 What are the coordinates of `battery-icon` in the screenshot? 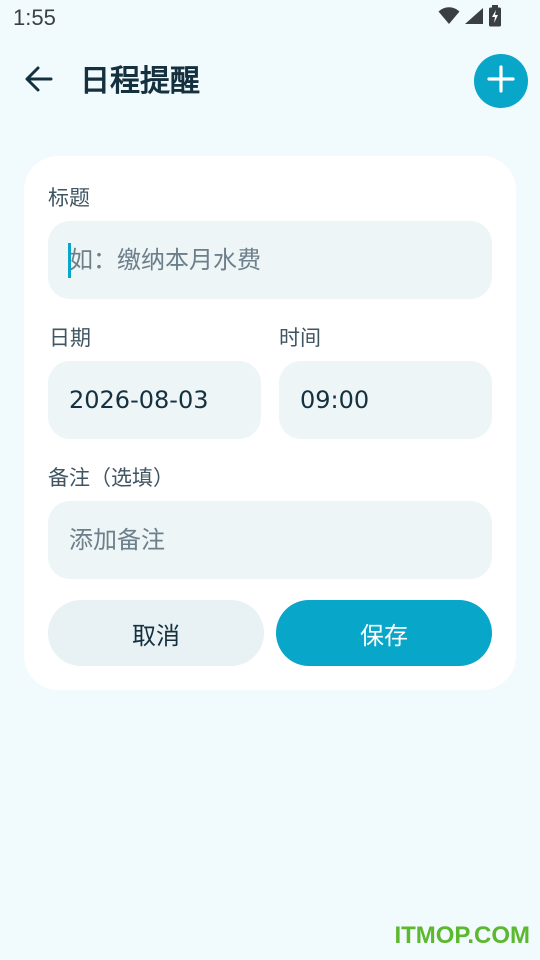 It's located at (495, 18).